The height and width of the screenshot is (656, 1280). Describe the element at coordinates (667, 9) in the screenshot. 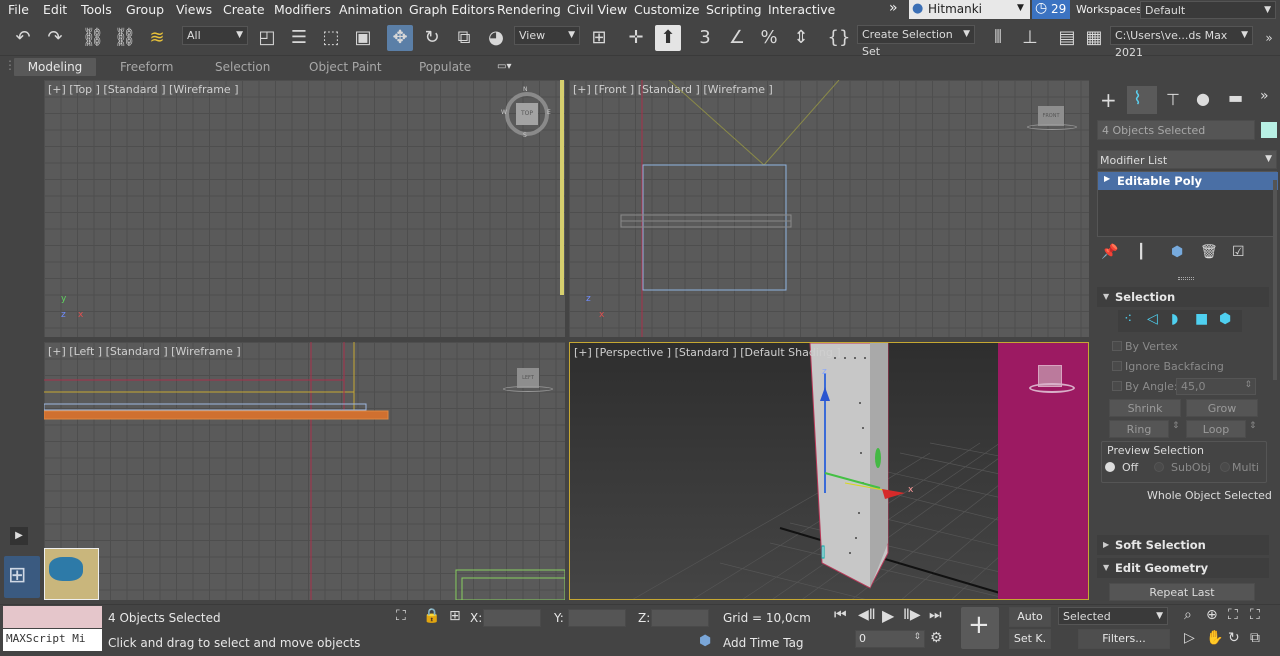

I see `menu-customize: Customize` at that location.